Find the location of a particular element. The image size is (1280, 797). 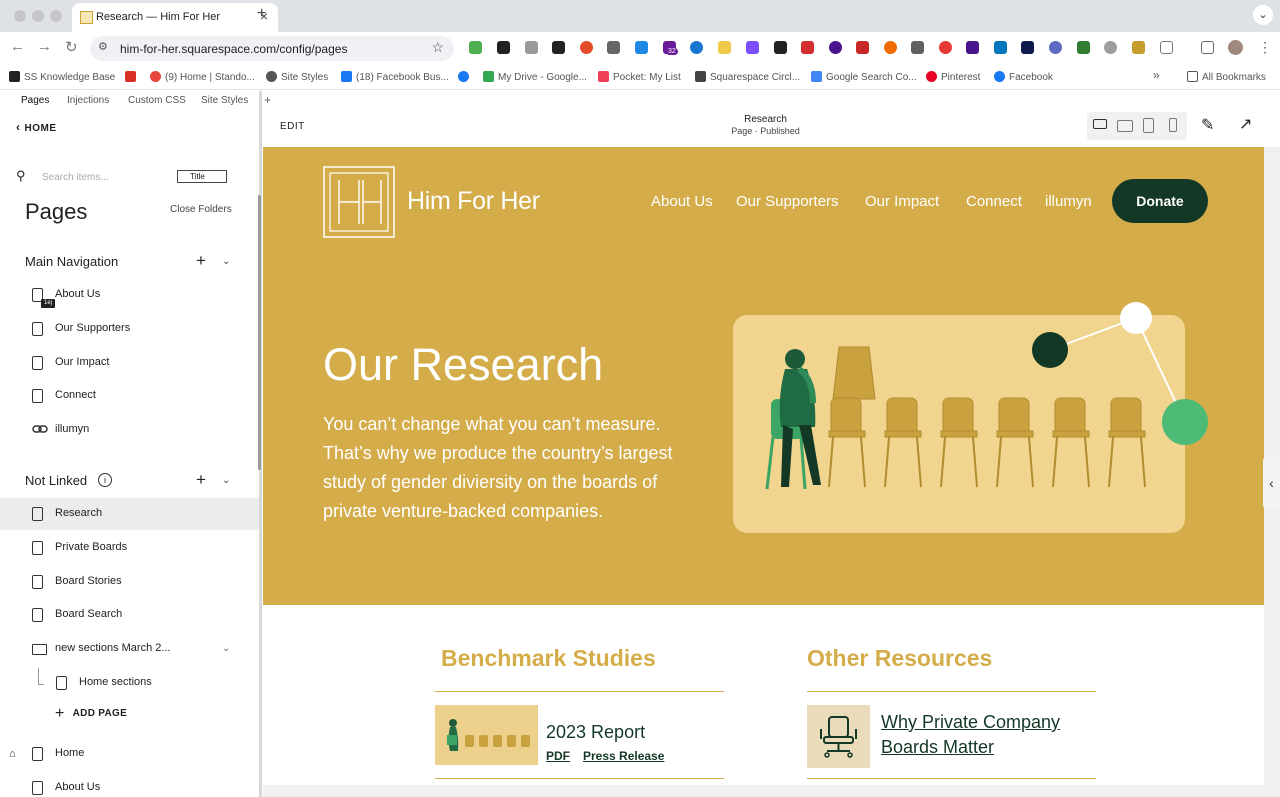

tab-site-styles: Site Styles is located at coordinates (224, 100).